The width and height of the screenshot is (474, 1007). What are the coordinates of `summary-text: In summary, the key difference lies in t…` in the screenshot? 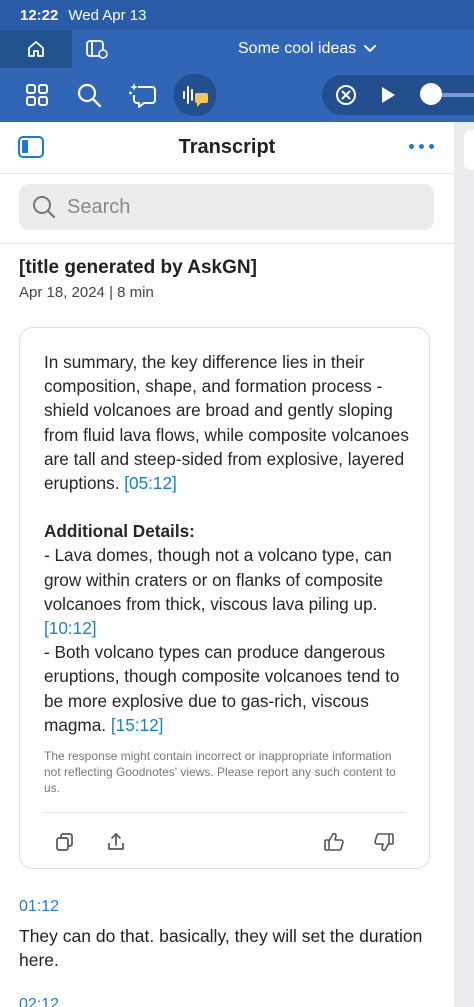 It's located at (226, 423).